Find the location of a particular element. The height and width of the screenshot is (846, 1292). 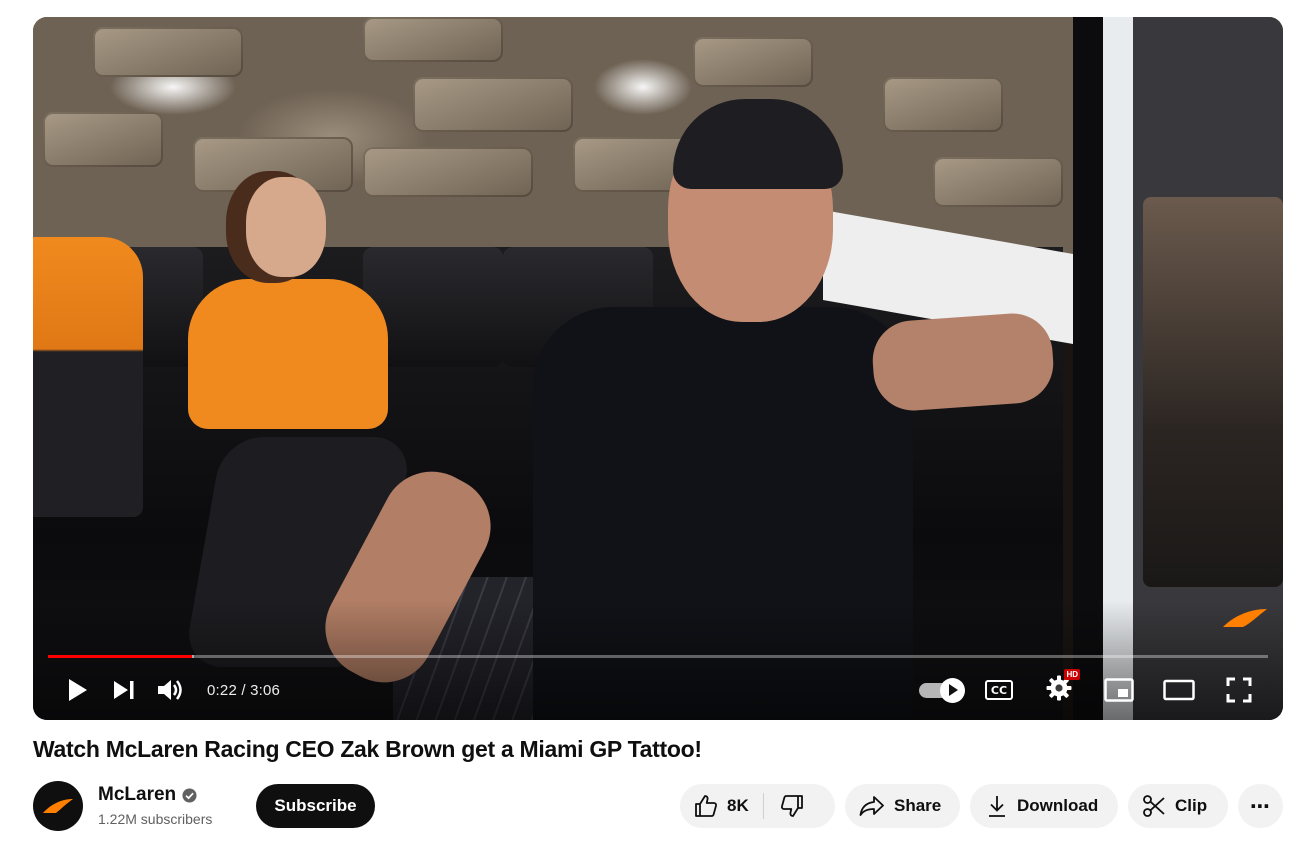

volume-button is located at coordinates (170, 690).